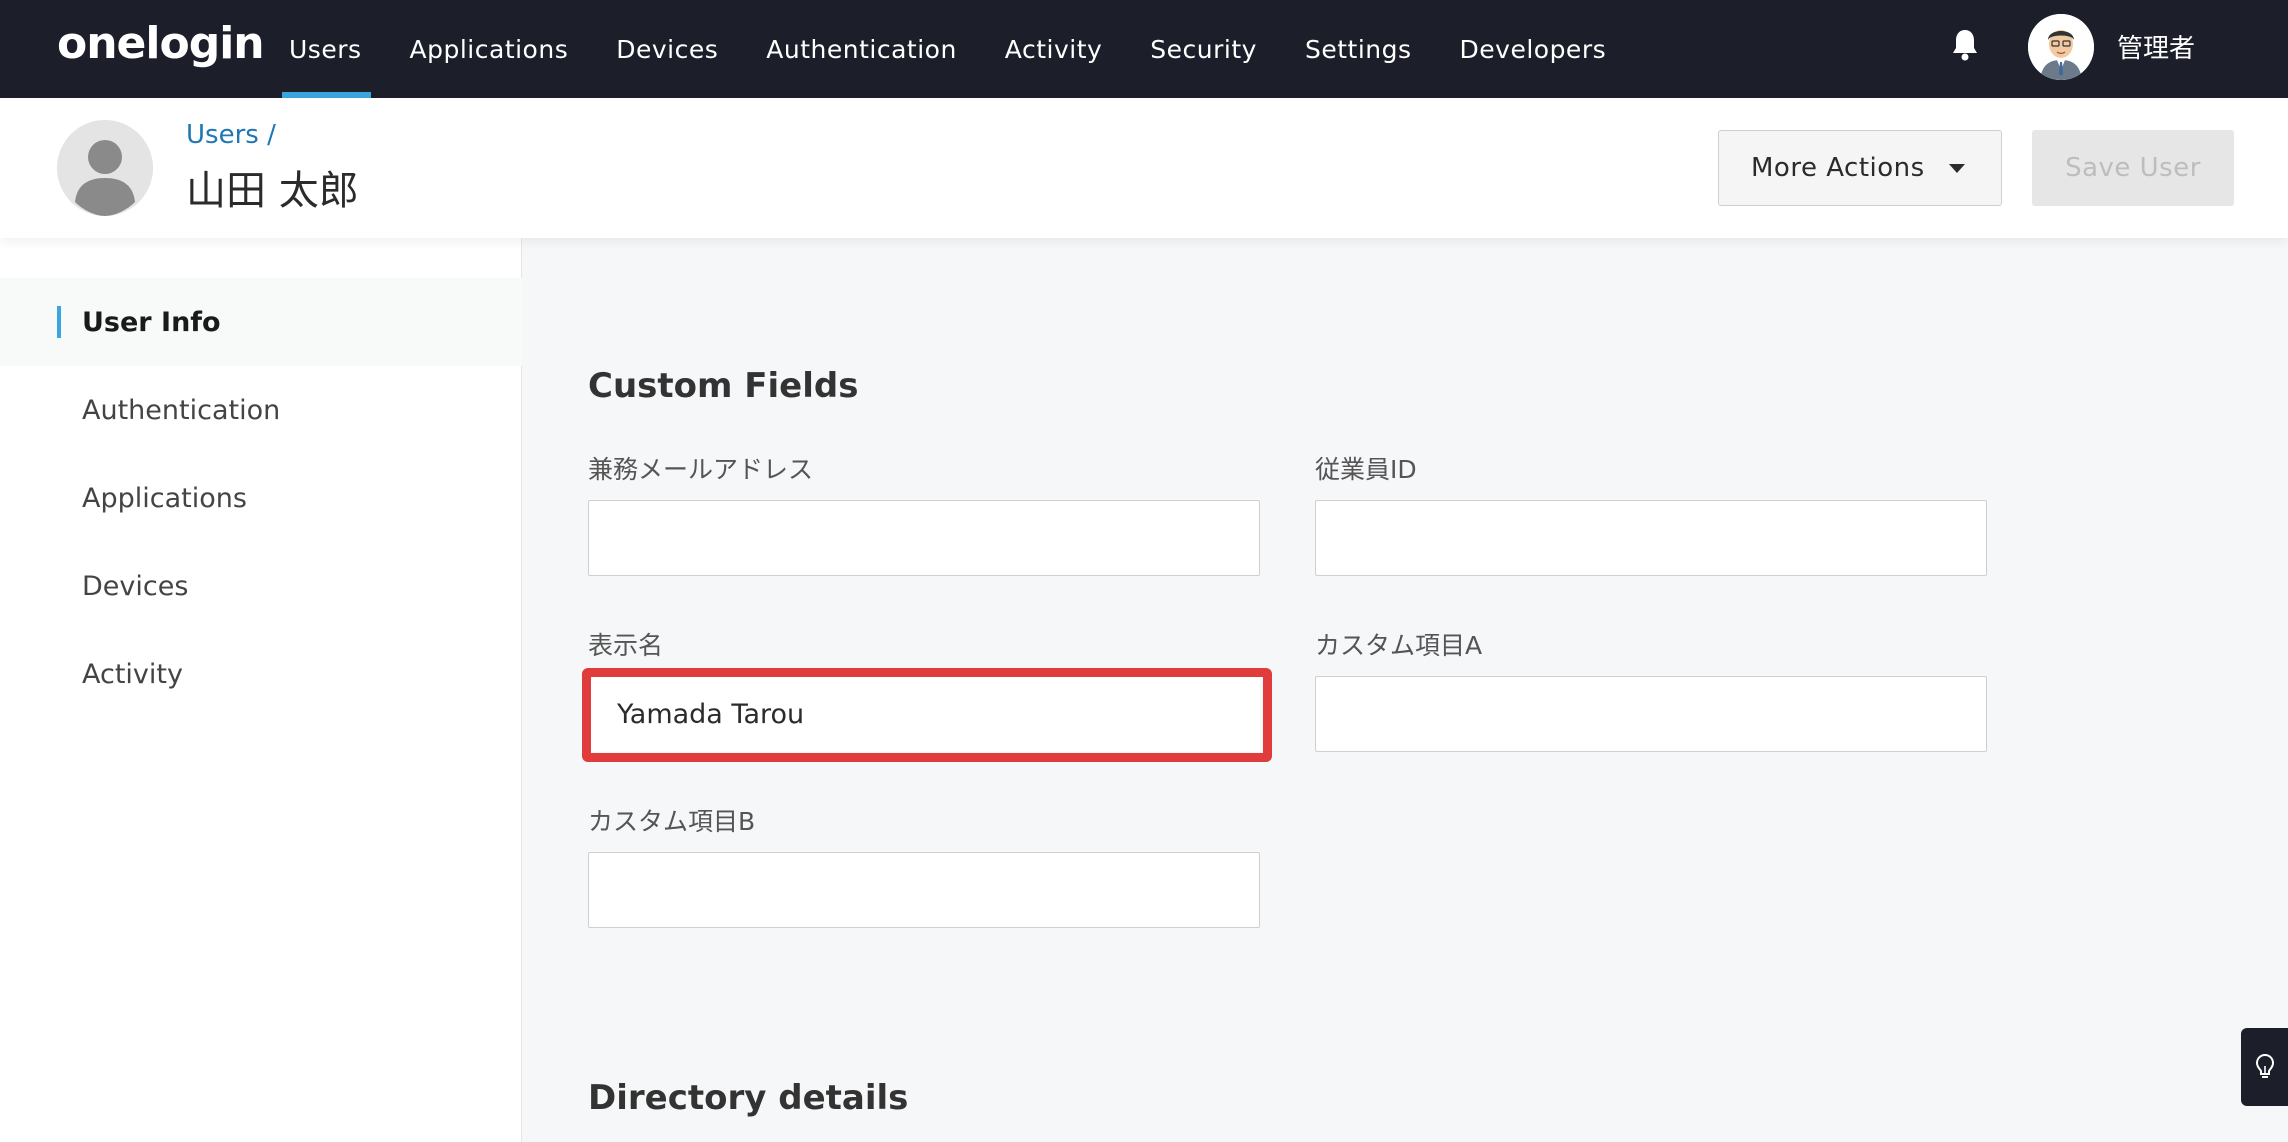 The image size is (2288, 1142). Describe the element at coordinates (1054, 49) in the screenshot. I see `nav-activity: Activity` at that location.